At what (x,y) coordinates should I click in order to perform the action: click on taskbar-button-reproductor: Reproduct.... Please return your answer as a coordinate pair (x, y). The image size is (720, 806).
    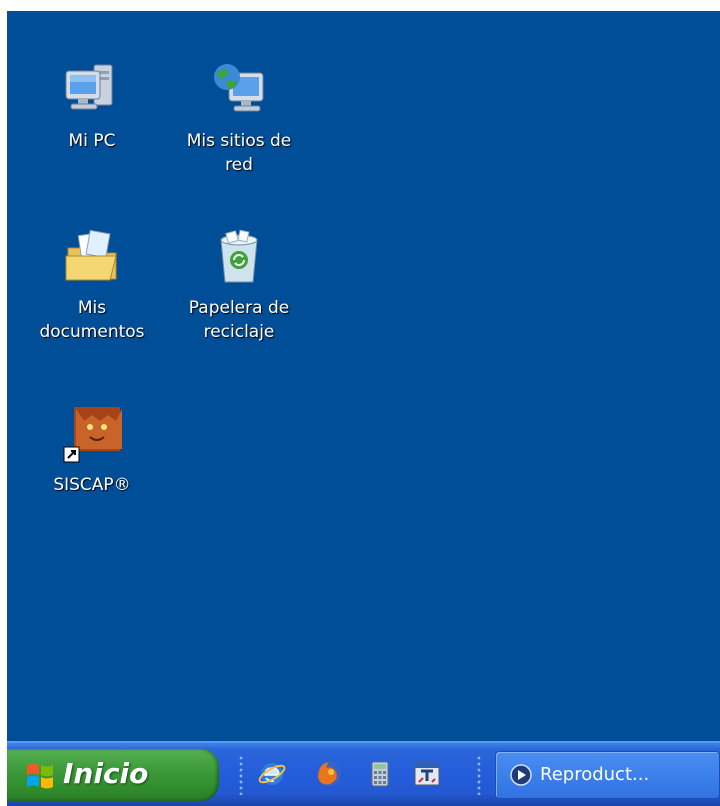
    Looking at the image, I should click on (607, 775).